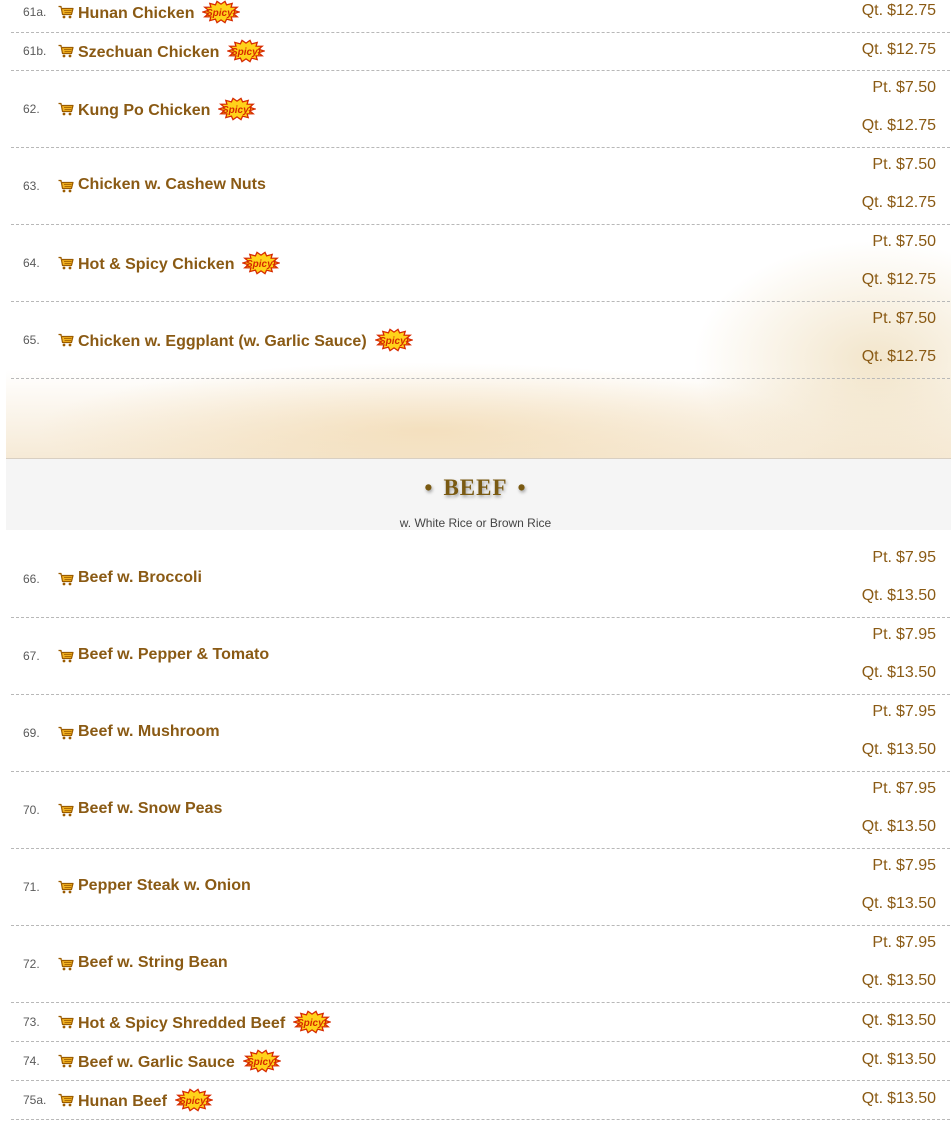 The image size is (951, 1123). Describe the element at coordinates (31, 809) in the screenshot. I see `item-number: 70.` at that location.